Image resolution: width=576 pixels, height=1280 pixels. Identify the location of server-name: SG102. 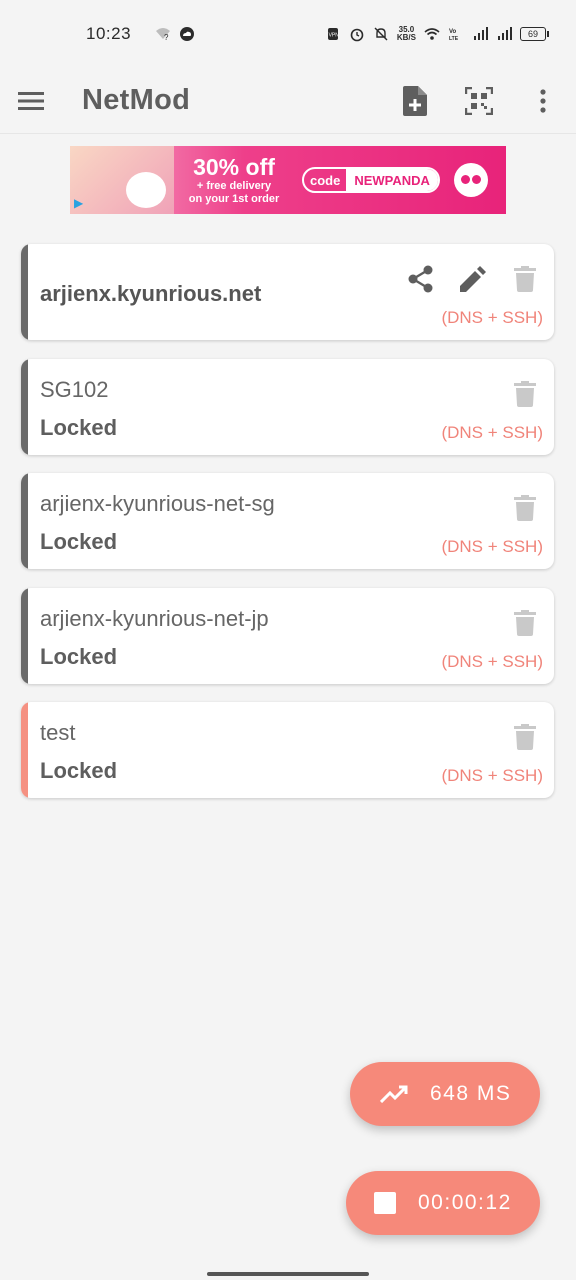
(74, 389).